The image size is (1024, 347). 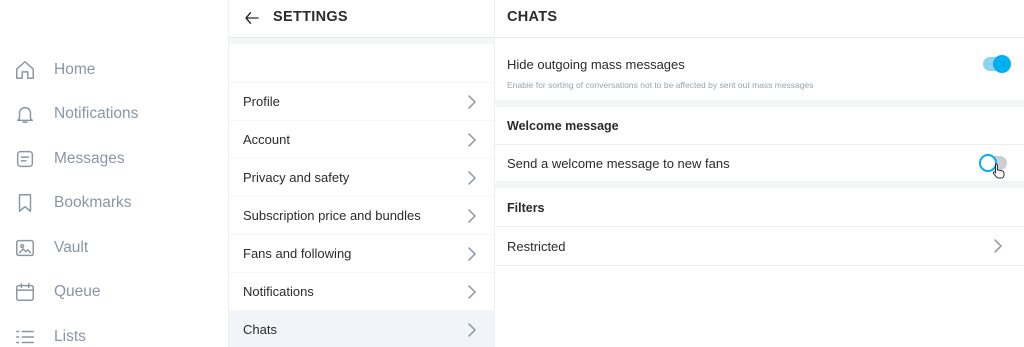 What do you see at coordinates (759, 163) in the screenshot?
I see `welcome-message-row: Send a welcome message to new fans` at bounding box center [759, 163].